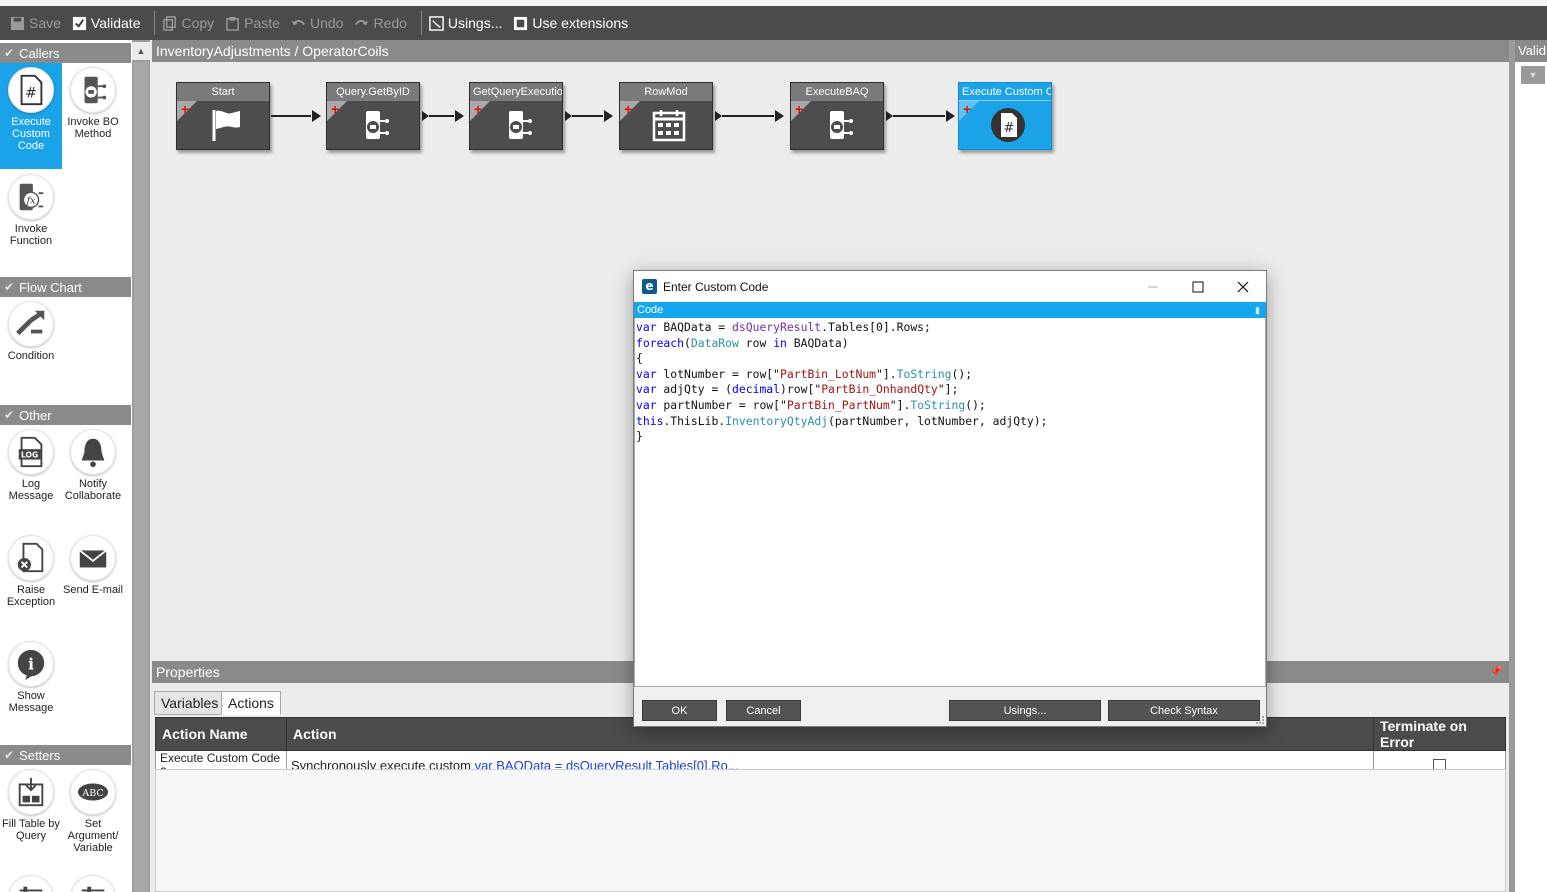  I want to click on node-getqueryexecution: GetQueryExecution +, so click(516, 116).